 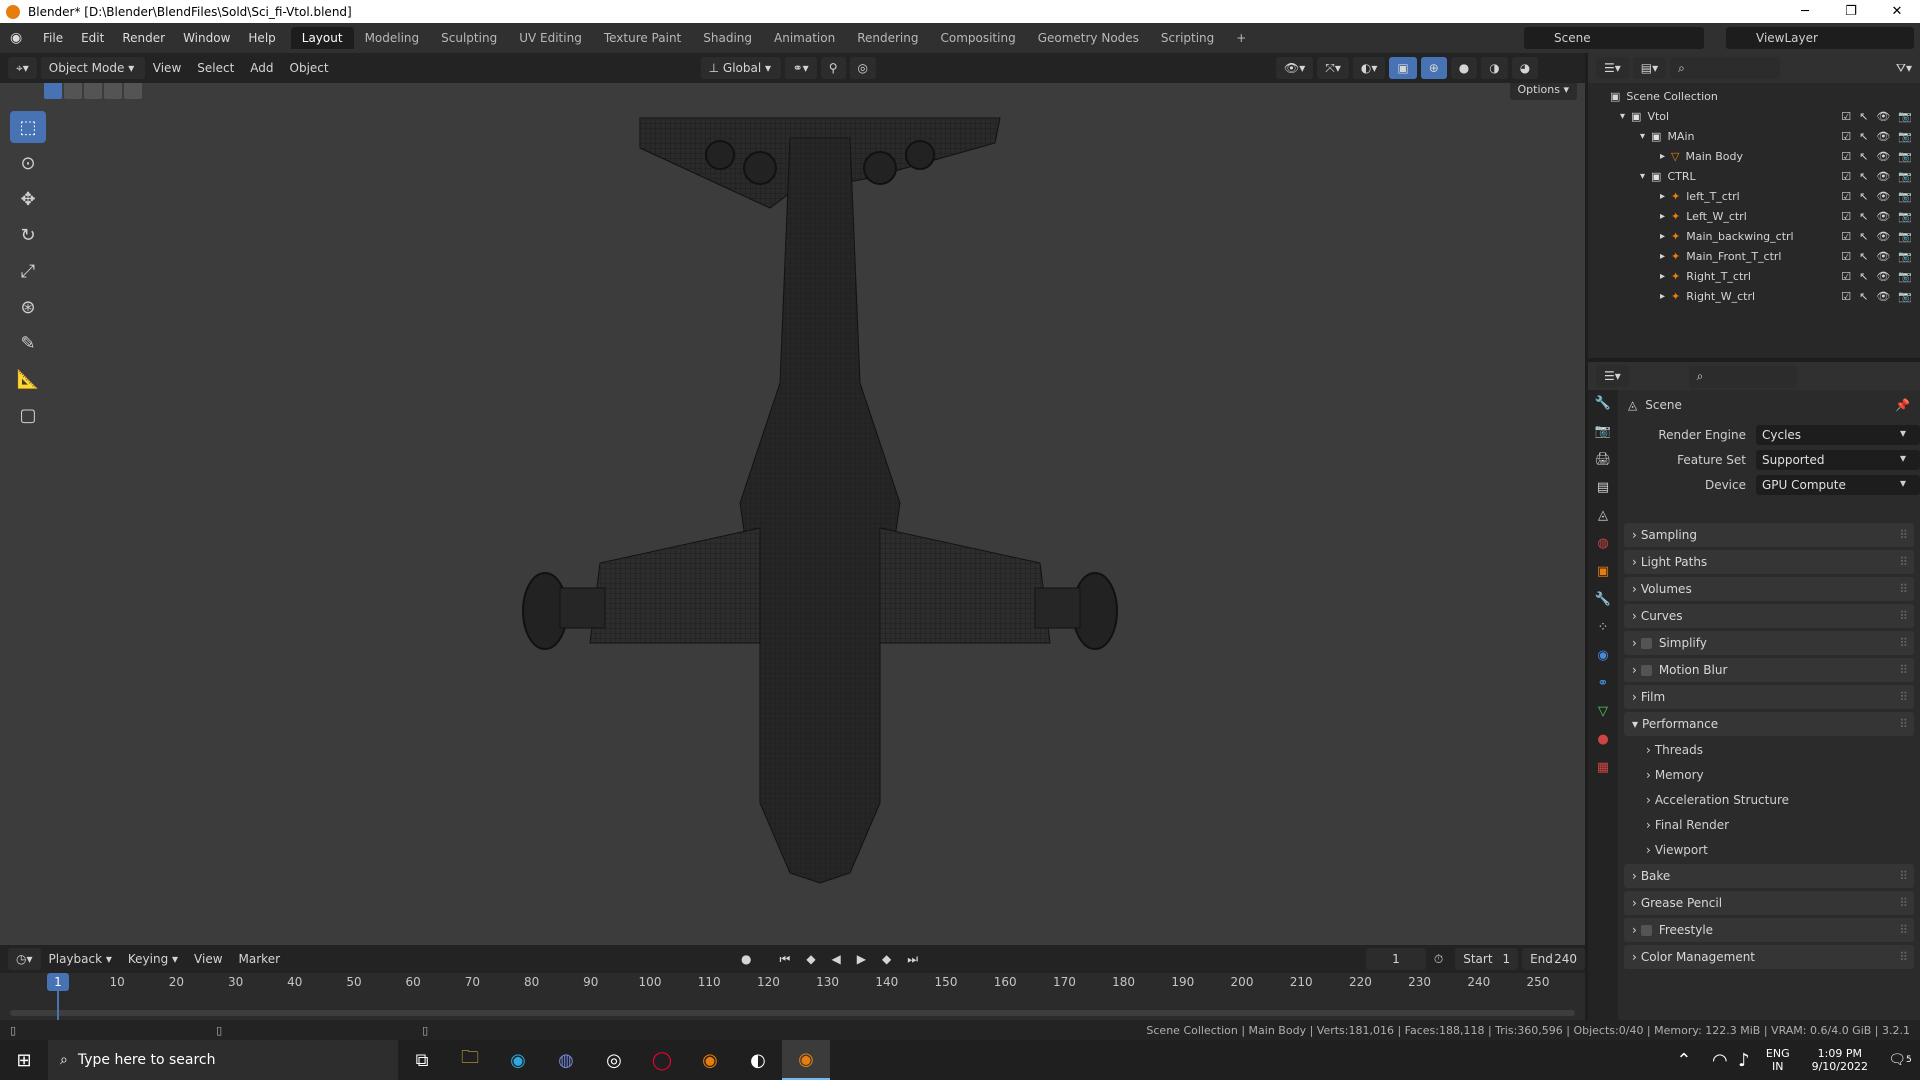 I want to click on subpanel-header: › Viewport, so click(x=1769, y=850).